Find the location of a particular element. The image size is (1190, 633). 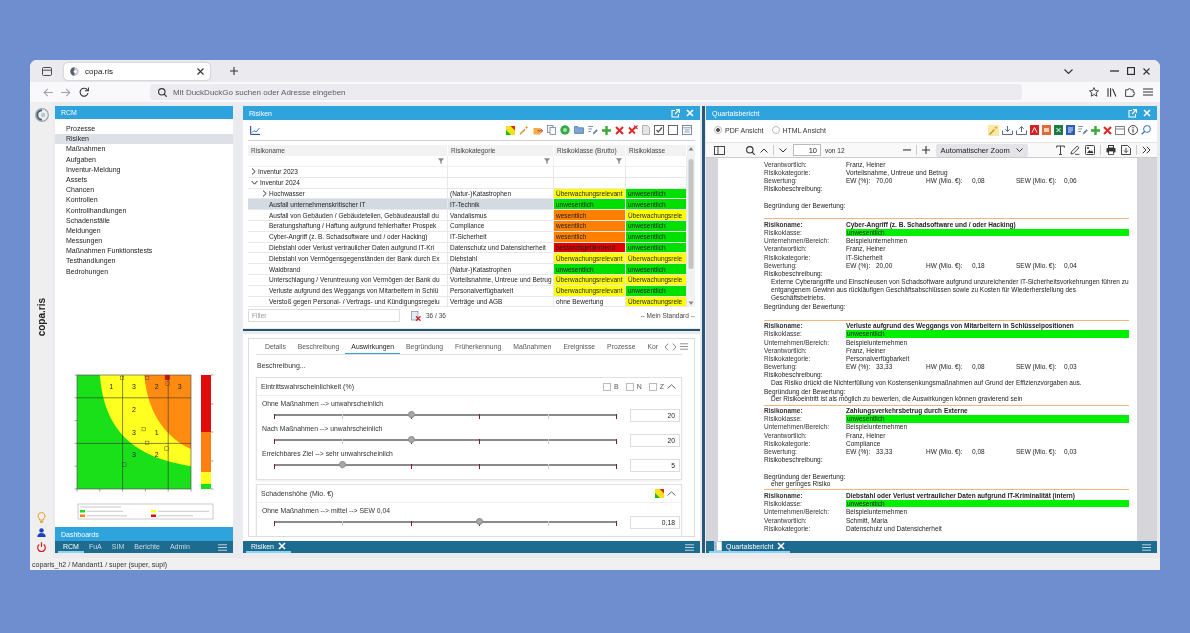

slides-file-icon is located at coordinates (1046, 130).